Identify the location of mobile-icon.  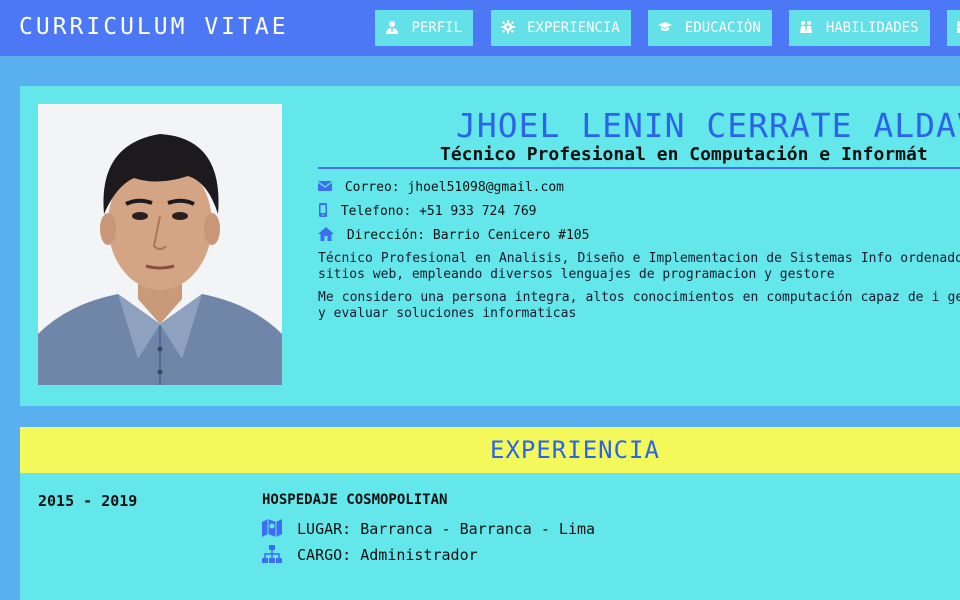
(323, 210).